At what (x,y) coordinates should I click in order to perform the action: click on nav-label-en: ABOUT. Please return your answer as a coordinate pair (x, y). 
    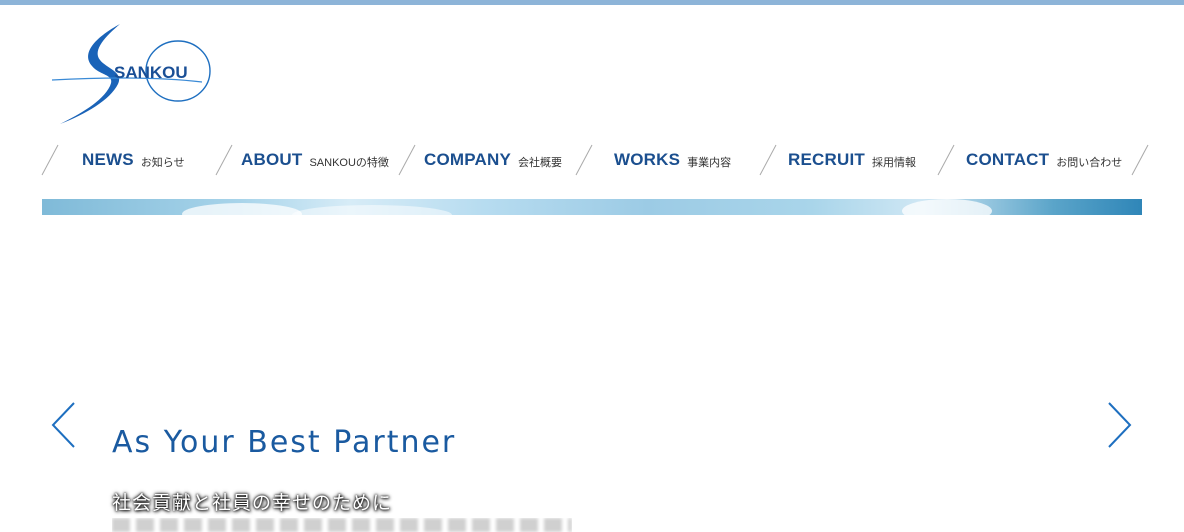
    Looking at the image, I should click on (272, 159).